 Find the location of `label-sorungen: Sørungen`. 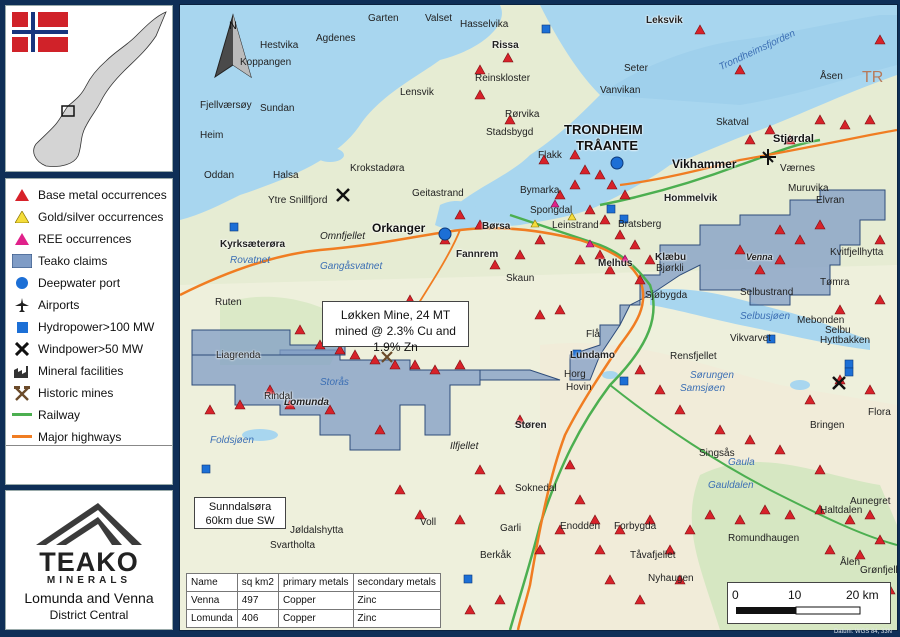

label-sorungen: Sørungen is located at coordinates (712, 375).